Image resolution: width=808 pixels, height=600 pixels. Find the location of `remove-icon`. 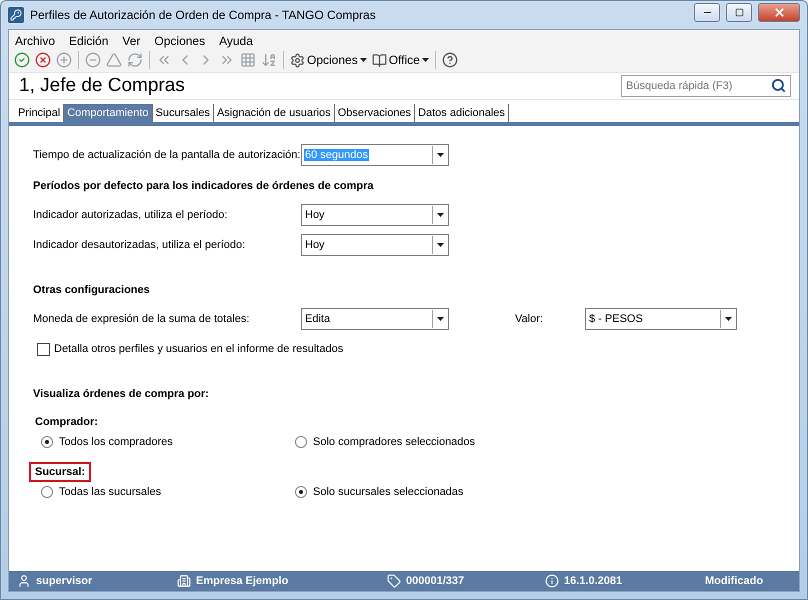

remove-icon is located at coordinates (93, 60).